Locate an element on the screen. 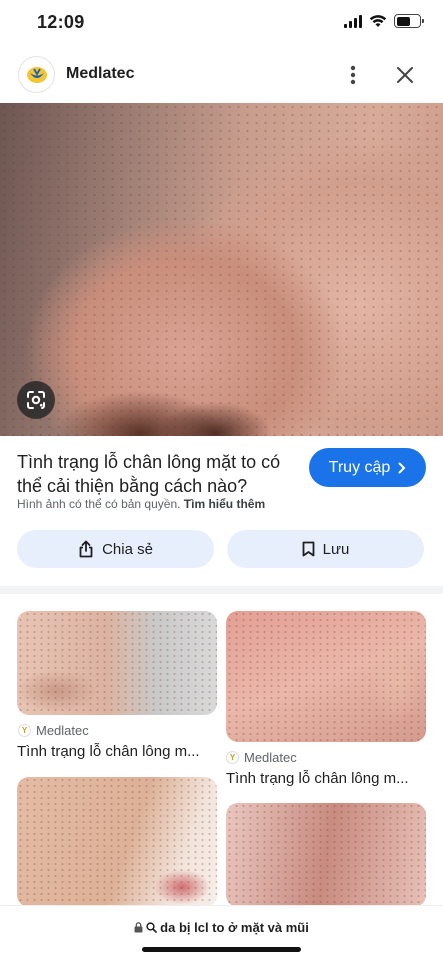  google-lens-icon is located at coordinates (36, 400).